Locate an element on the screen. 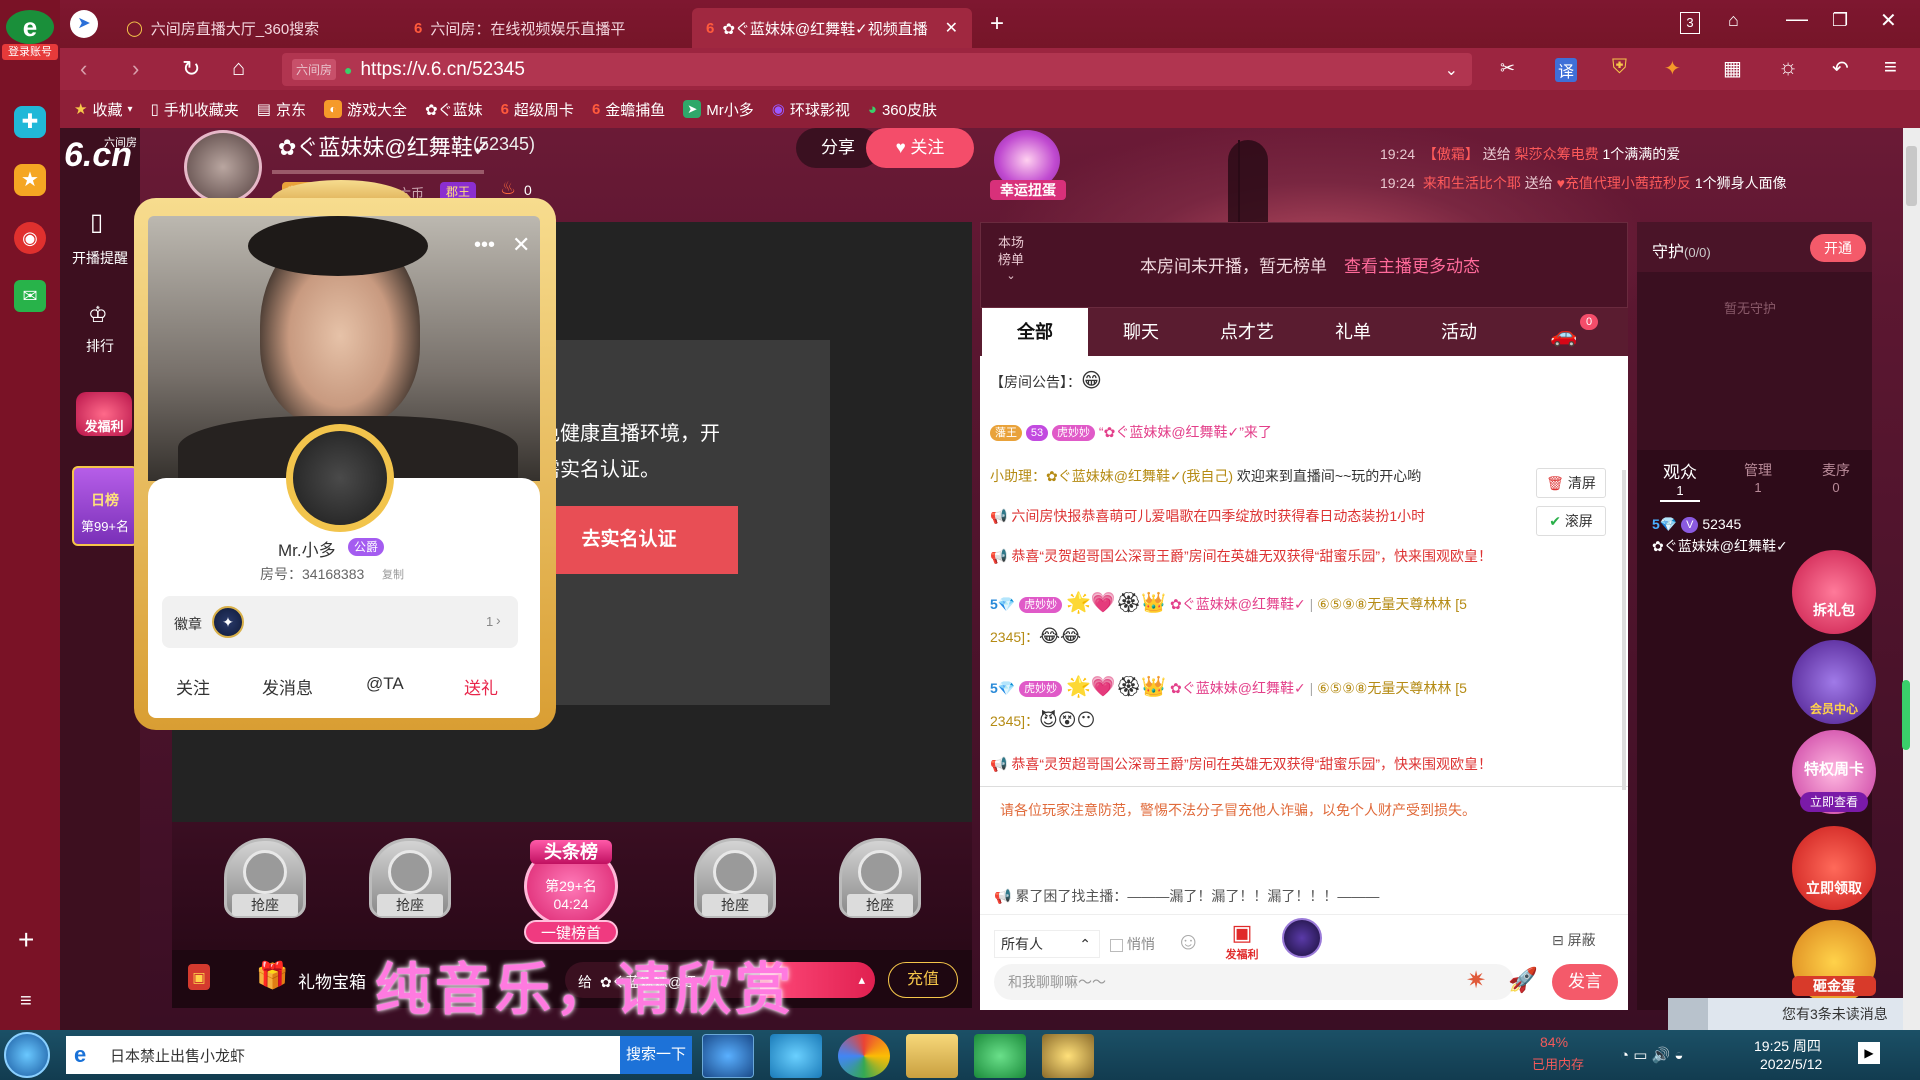 Image resolution: width=1920 pixels, height=1080 pixels. rocket-icon: 🚀 is located at coordinates (1523, 980).